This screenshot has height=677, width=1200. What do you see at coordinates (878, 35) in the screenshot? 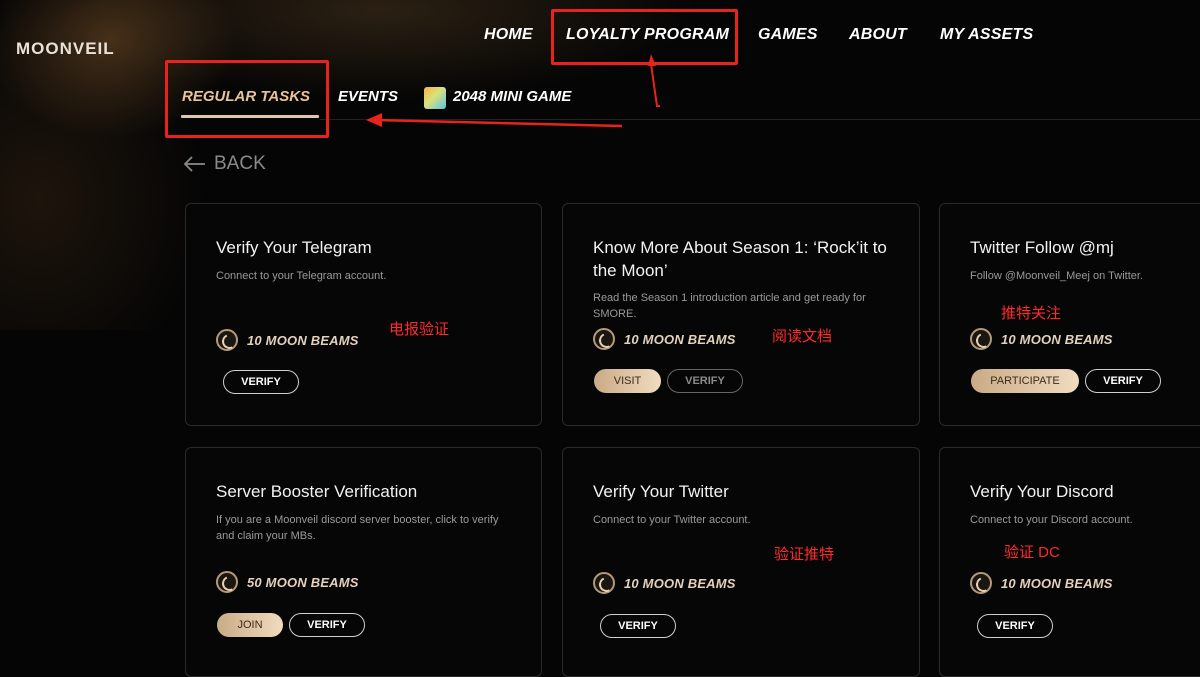
I see `nav-about: ABOUT` at bounding box center [878, 35].